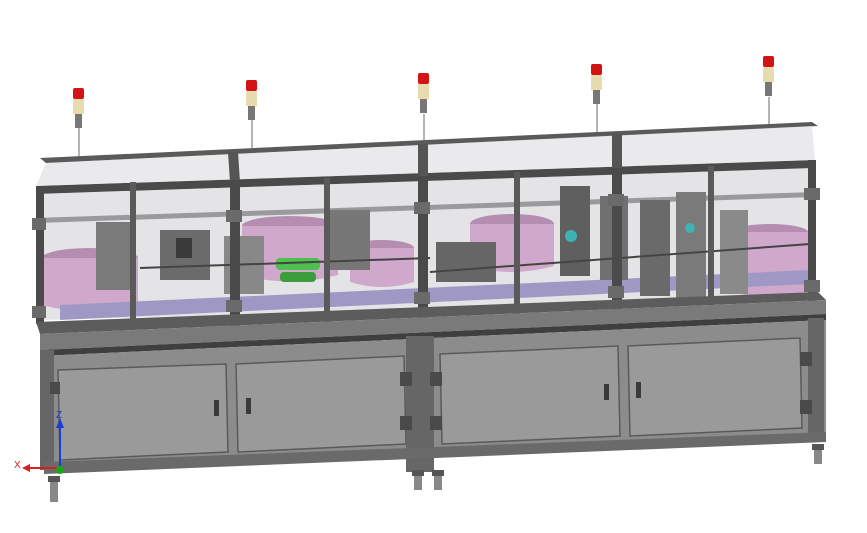 This screenshot has width=867, height=533. Describe the element at coordinates (59, 415) in the screenshot. I see `z-axis-label: Z` at that location.